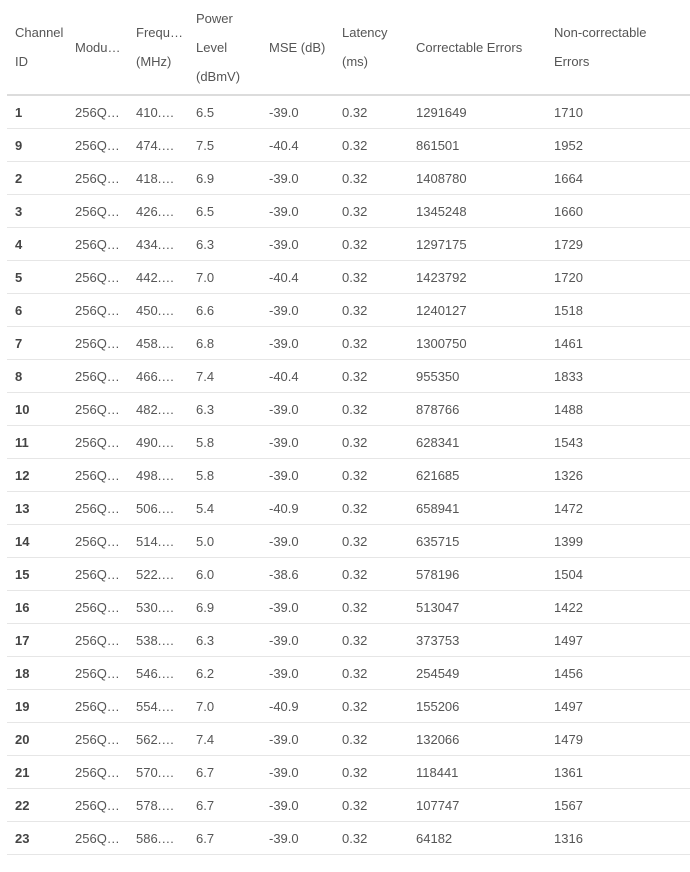  I want to click on cell-channel-id: 9, so click(37, 145).